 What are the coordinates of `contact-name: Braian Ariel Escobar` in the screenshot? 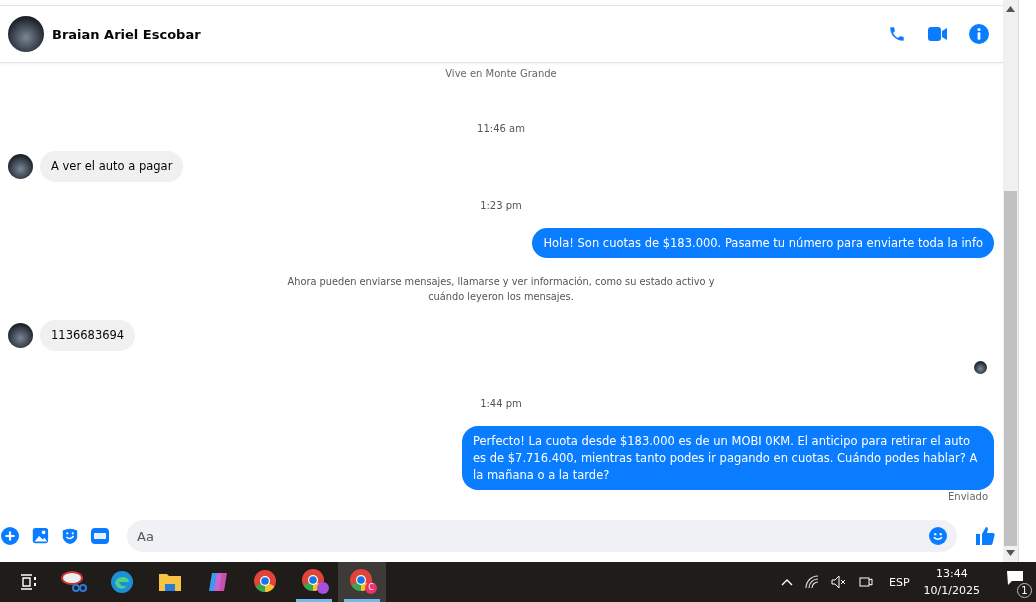 It's located at (126, 34).